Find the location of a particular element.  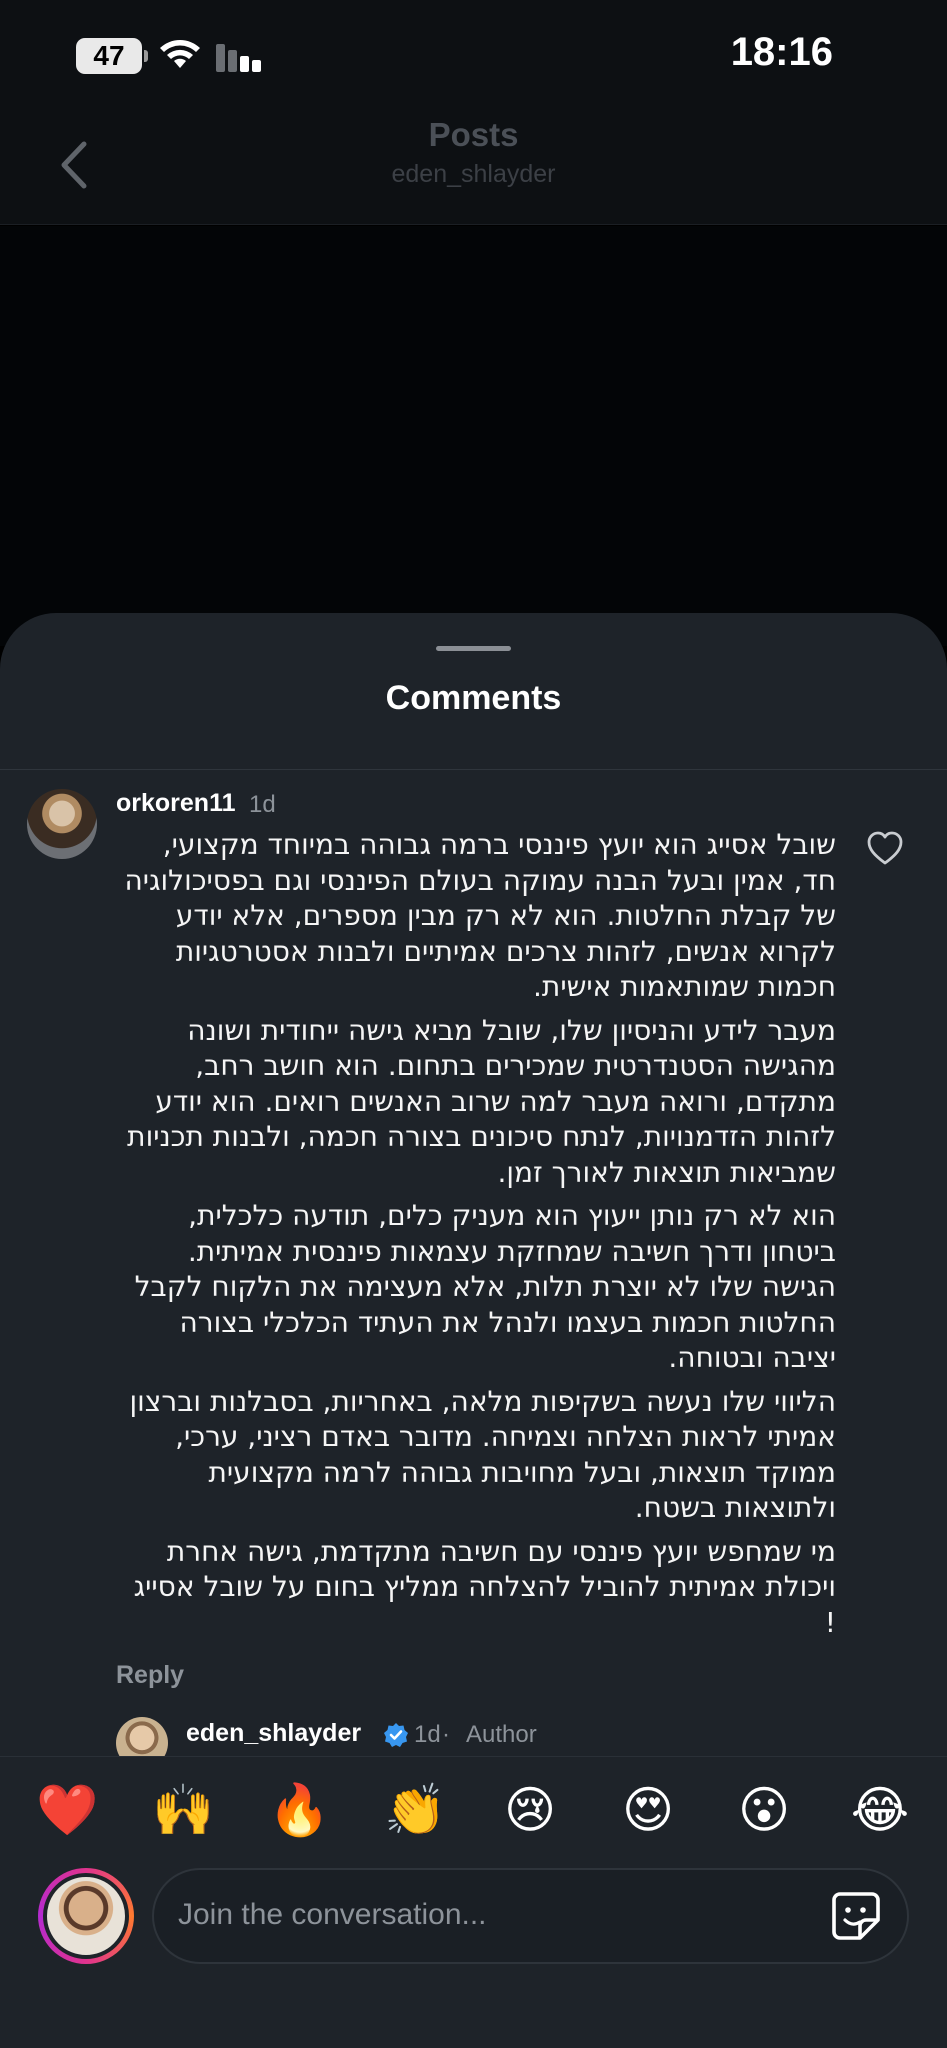

reaction-crying-face: 😢 is located at coordinates (530, 1810).